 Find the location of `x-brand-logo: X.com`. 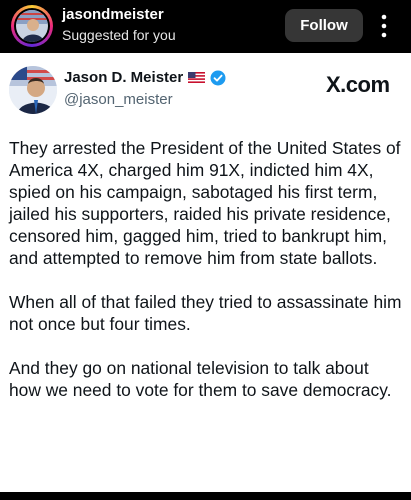

x-brand-logo: X.com is located at coordinates (358, 84).